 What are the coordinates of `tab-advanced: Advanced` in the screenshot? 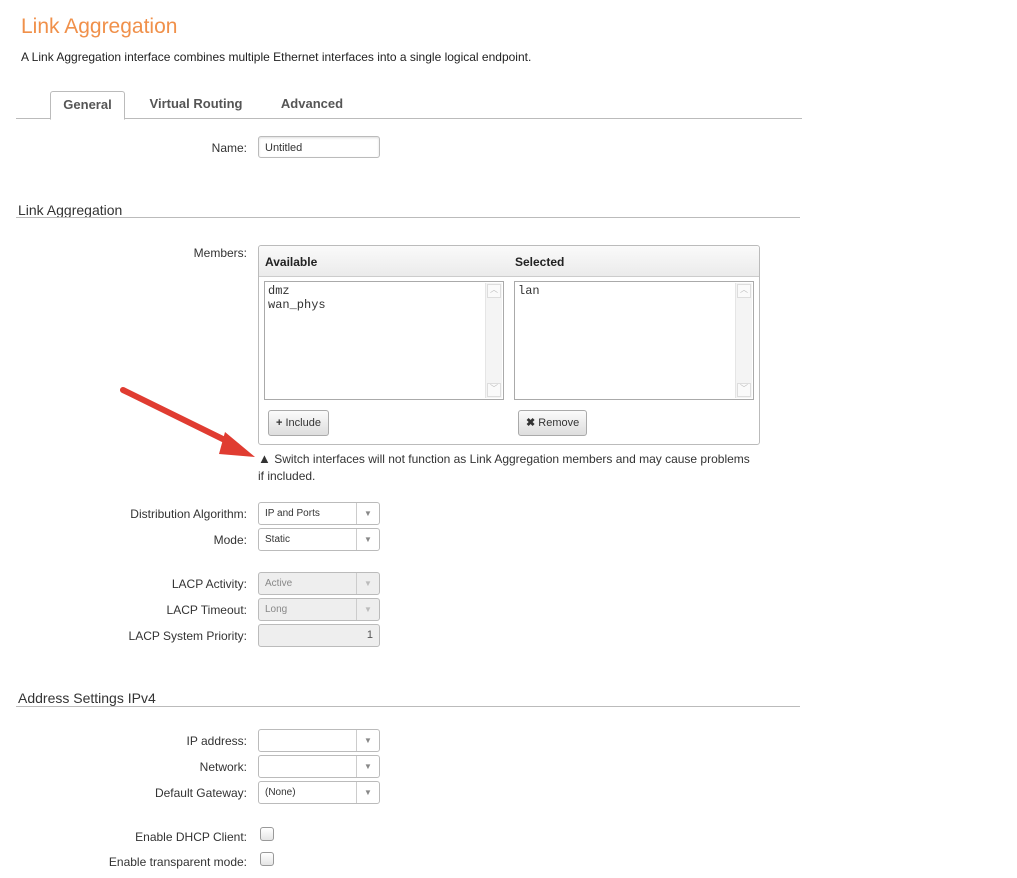 It's located at (312, 104).